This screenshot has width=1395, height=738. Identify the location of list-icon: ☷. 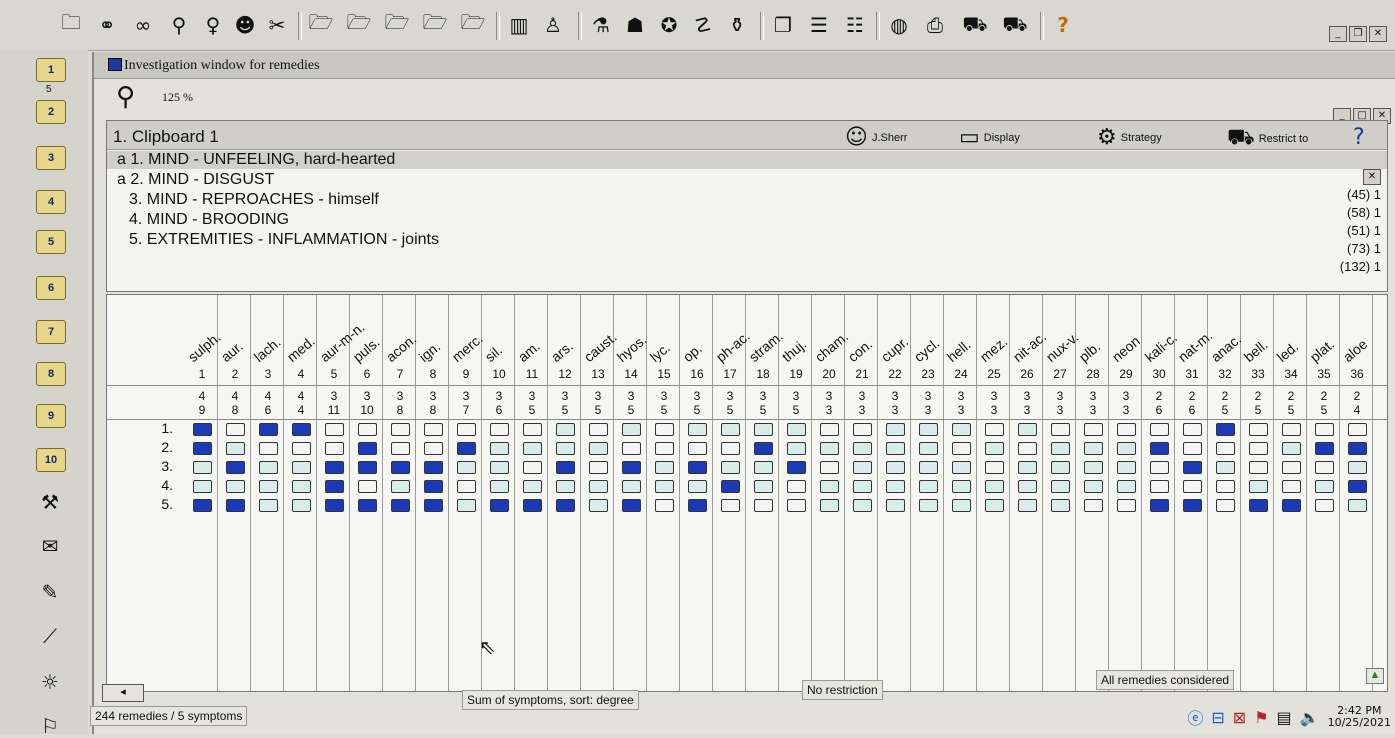
(855, 25).